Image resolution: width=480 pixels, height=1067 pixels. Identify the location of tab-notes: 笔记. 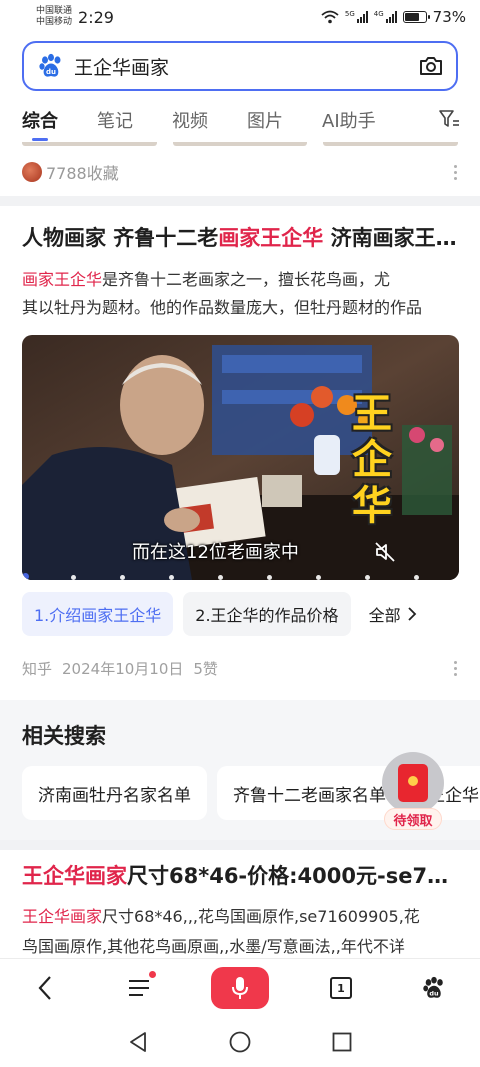
(115, 120).